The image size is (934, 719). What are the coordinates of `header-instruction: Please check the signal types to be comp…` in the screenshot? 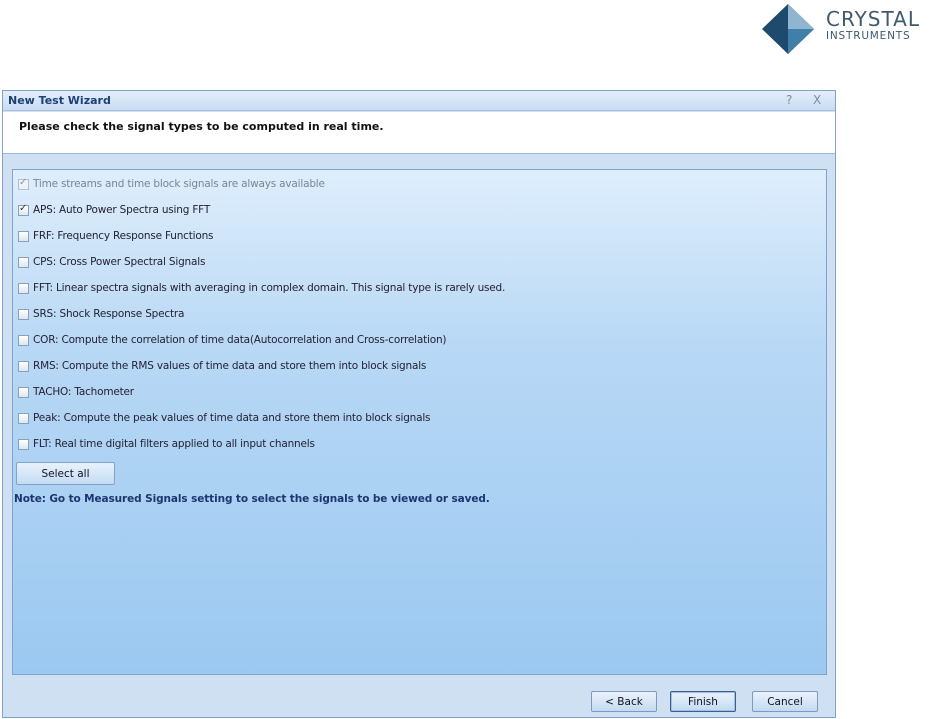 It's located at (201, 126).